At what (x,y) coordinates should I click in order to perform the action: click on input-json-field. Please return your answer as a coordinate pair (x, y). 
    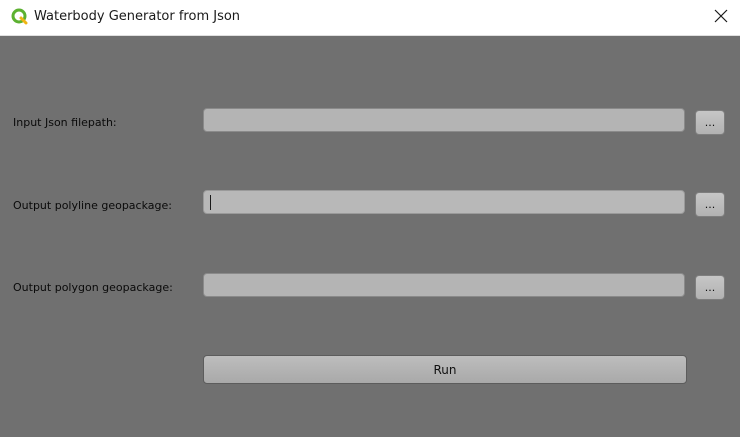
    Looking at the image, I should click on (444, 120).